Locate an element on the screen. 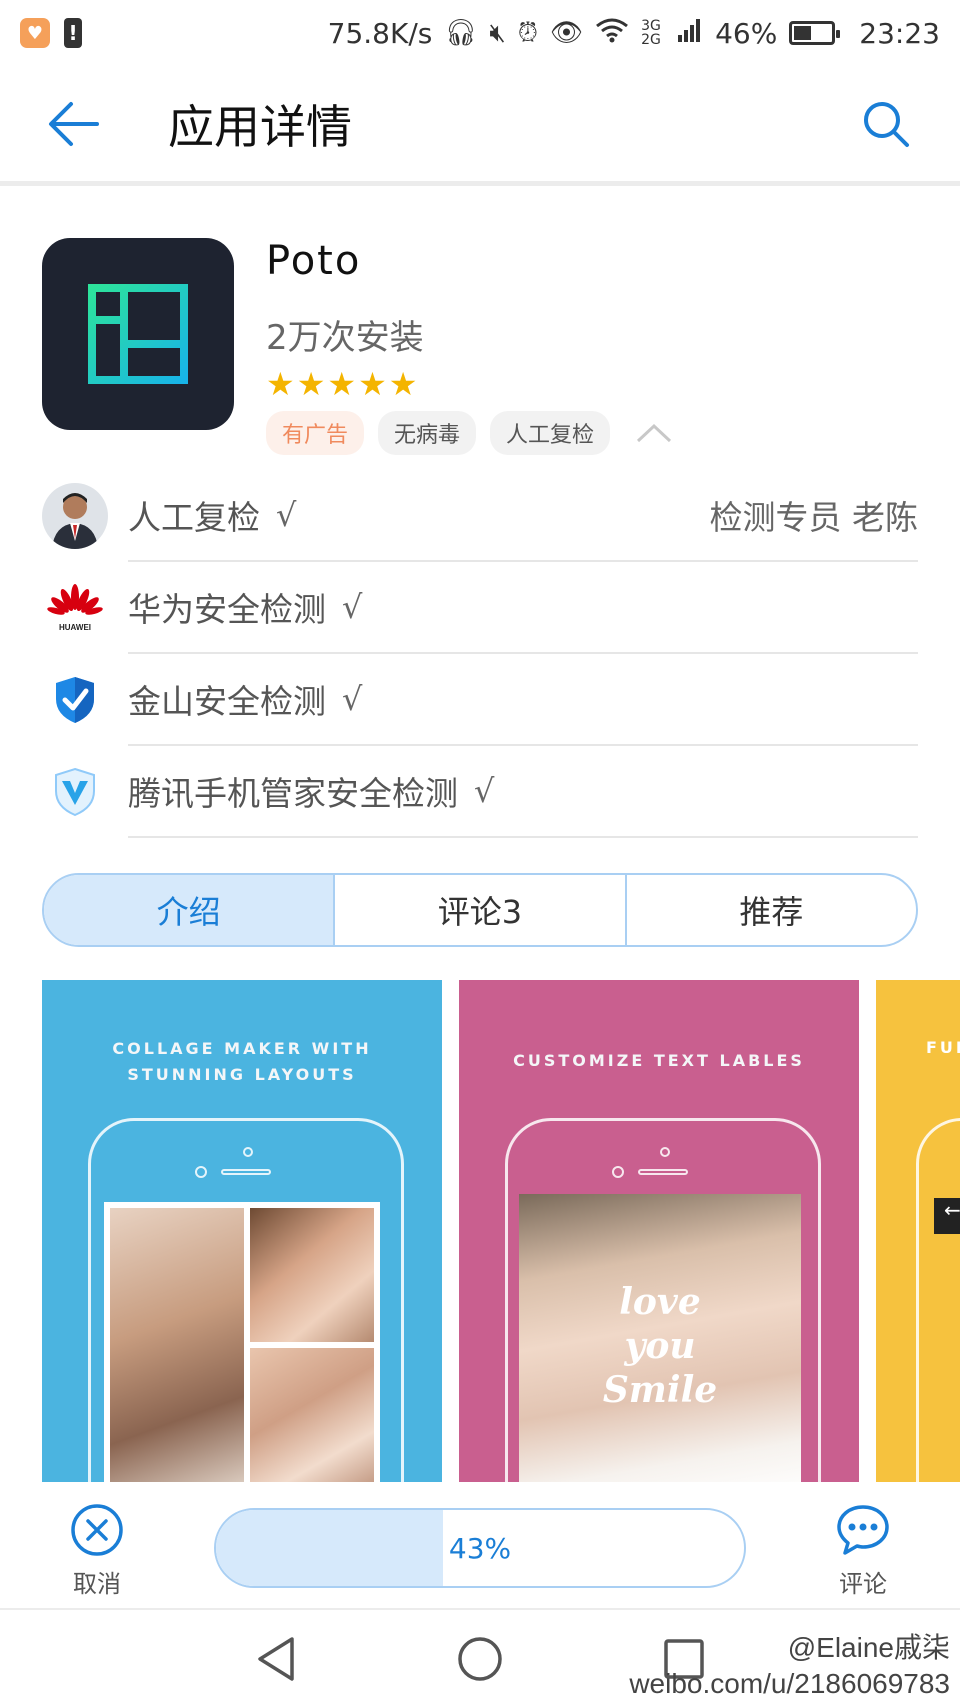 The width and height of the screenshot is (960, 1706). huawei-logo-icon: HUAWEI is located at coordinates (75, 608).